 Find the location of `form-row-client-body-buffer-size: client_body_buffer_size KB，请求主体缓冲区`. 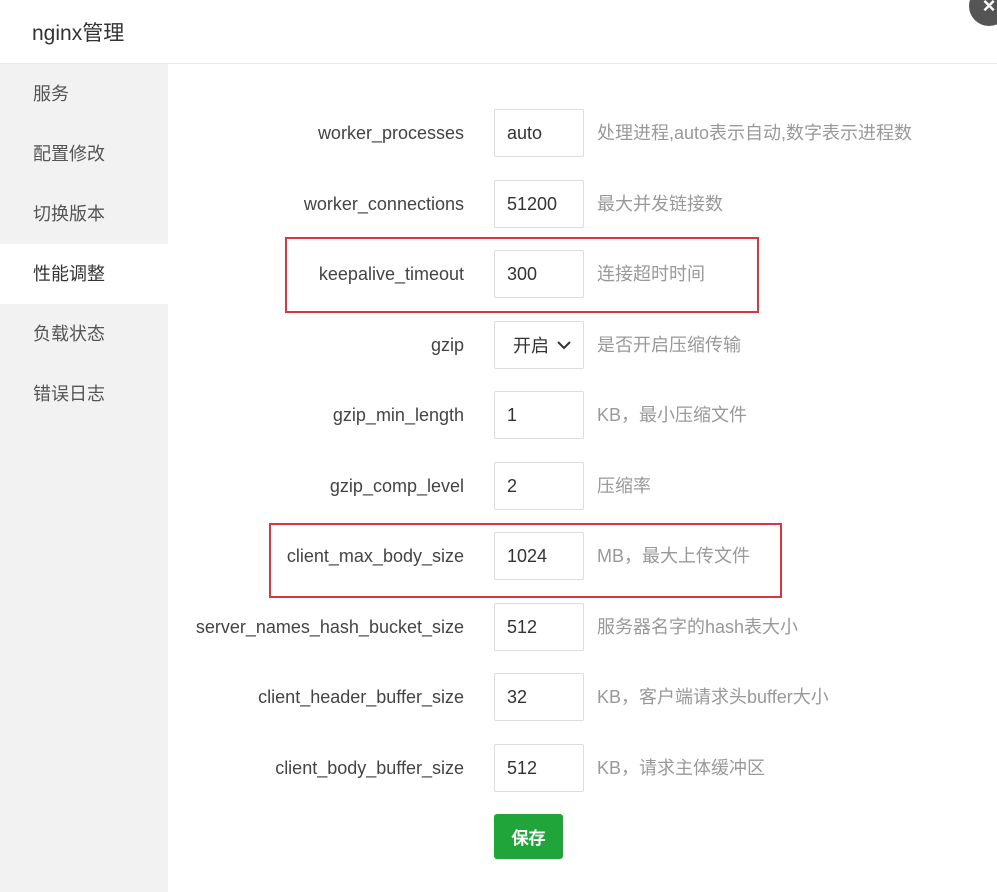

form-row-client-body-buffer-size: client_body_buffer_size KB，请求主体缓冲区 is located at coordinates (582, 768).